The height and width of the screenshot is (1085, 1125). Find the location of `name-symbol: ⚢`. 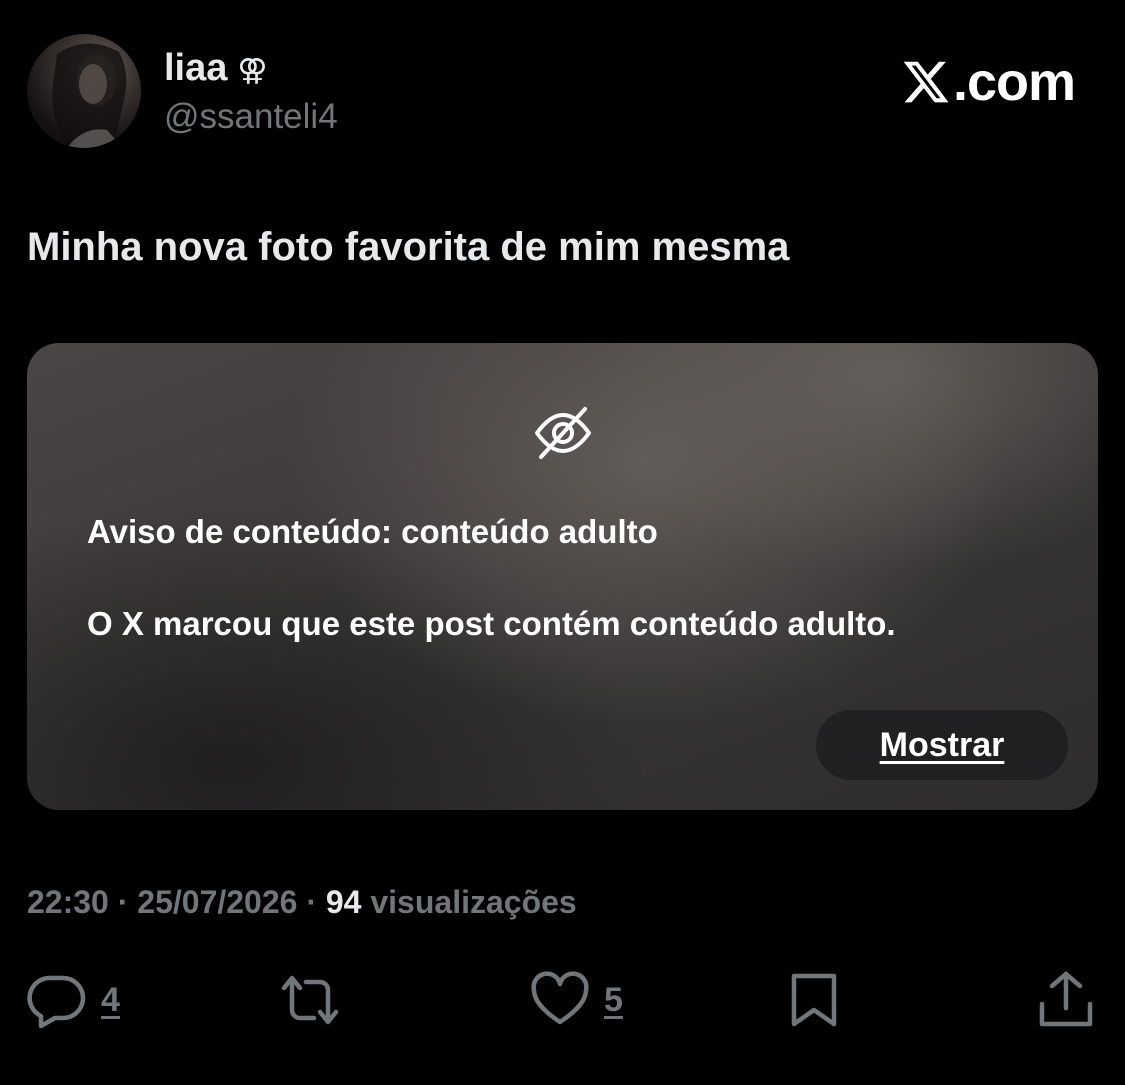

name-symbol: ⚢ is located at coordinates (252, 70).